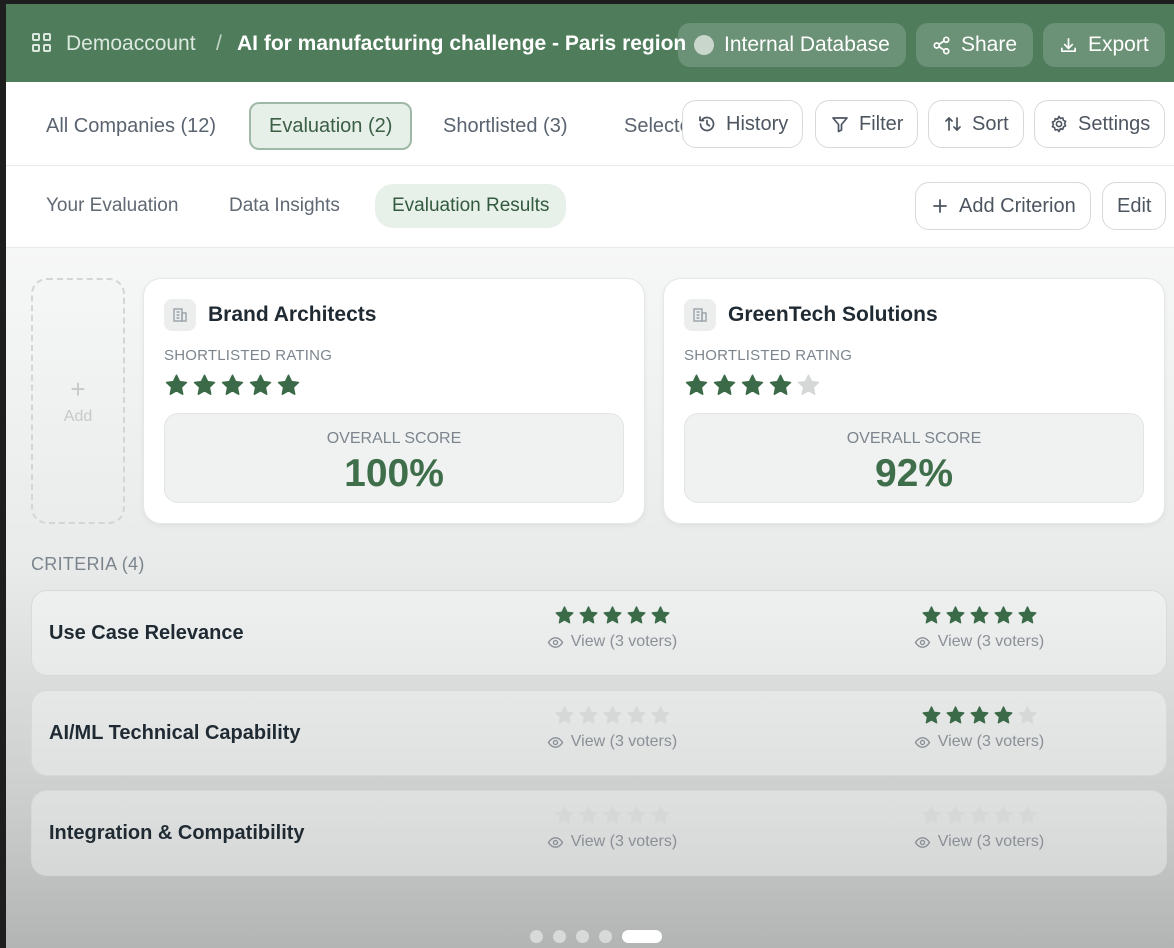  I want to click on filter-button: Filter, so click(867, 124).